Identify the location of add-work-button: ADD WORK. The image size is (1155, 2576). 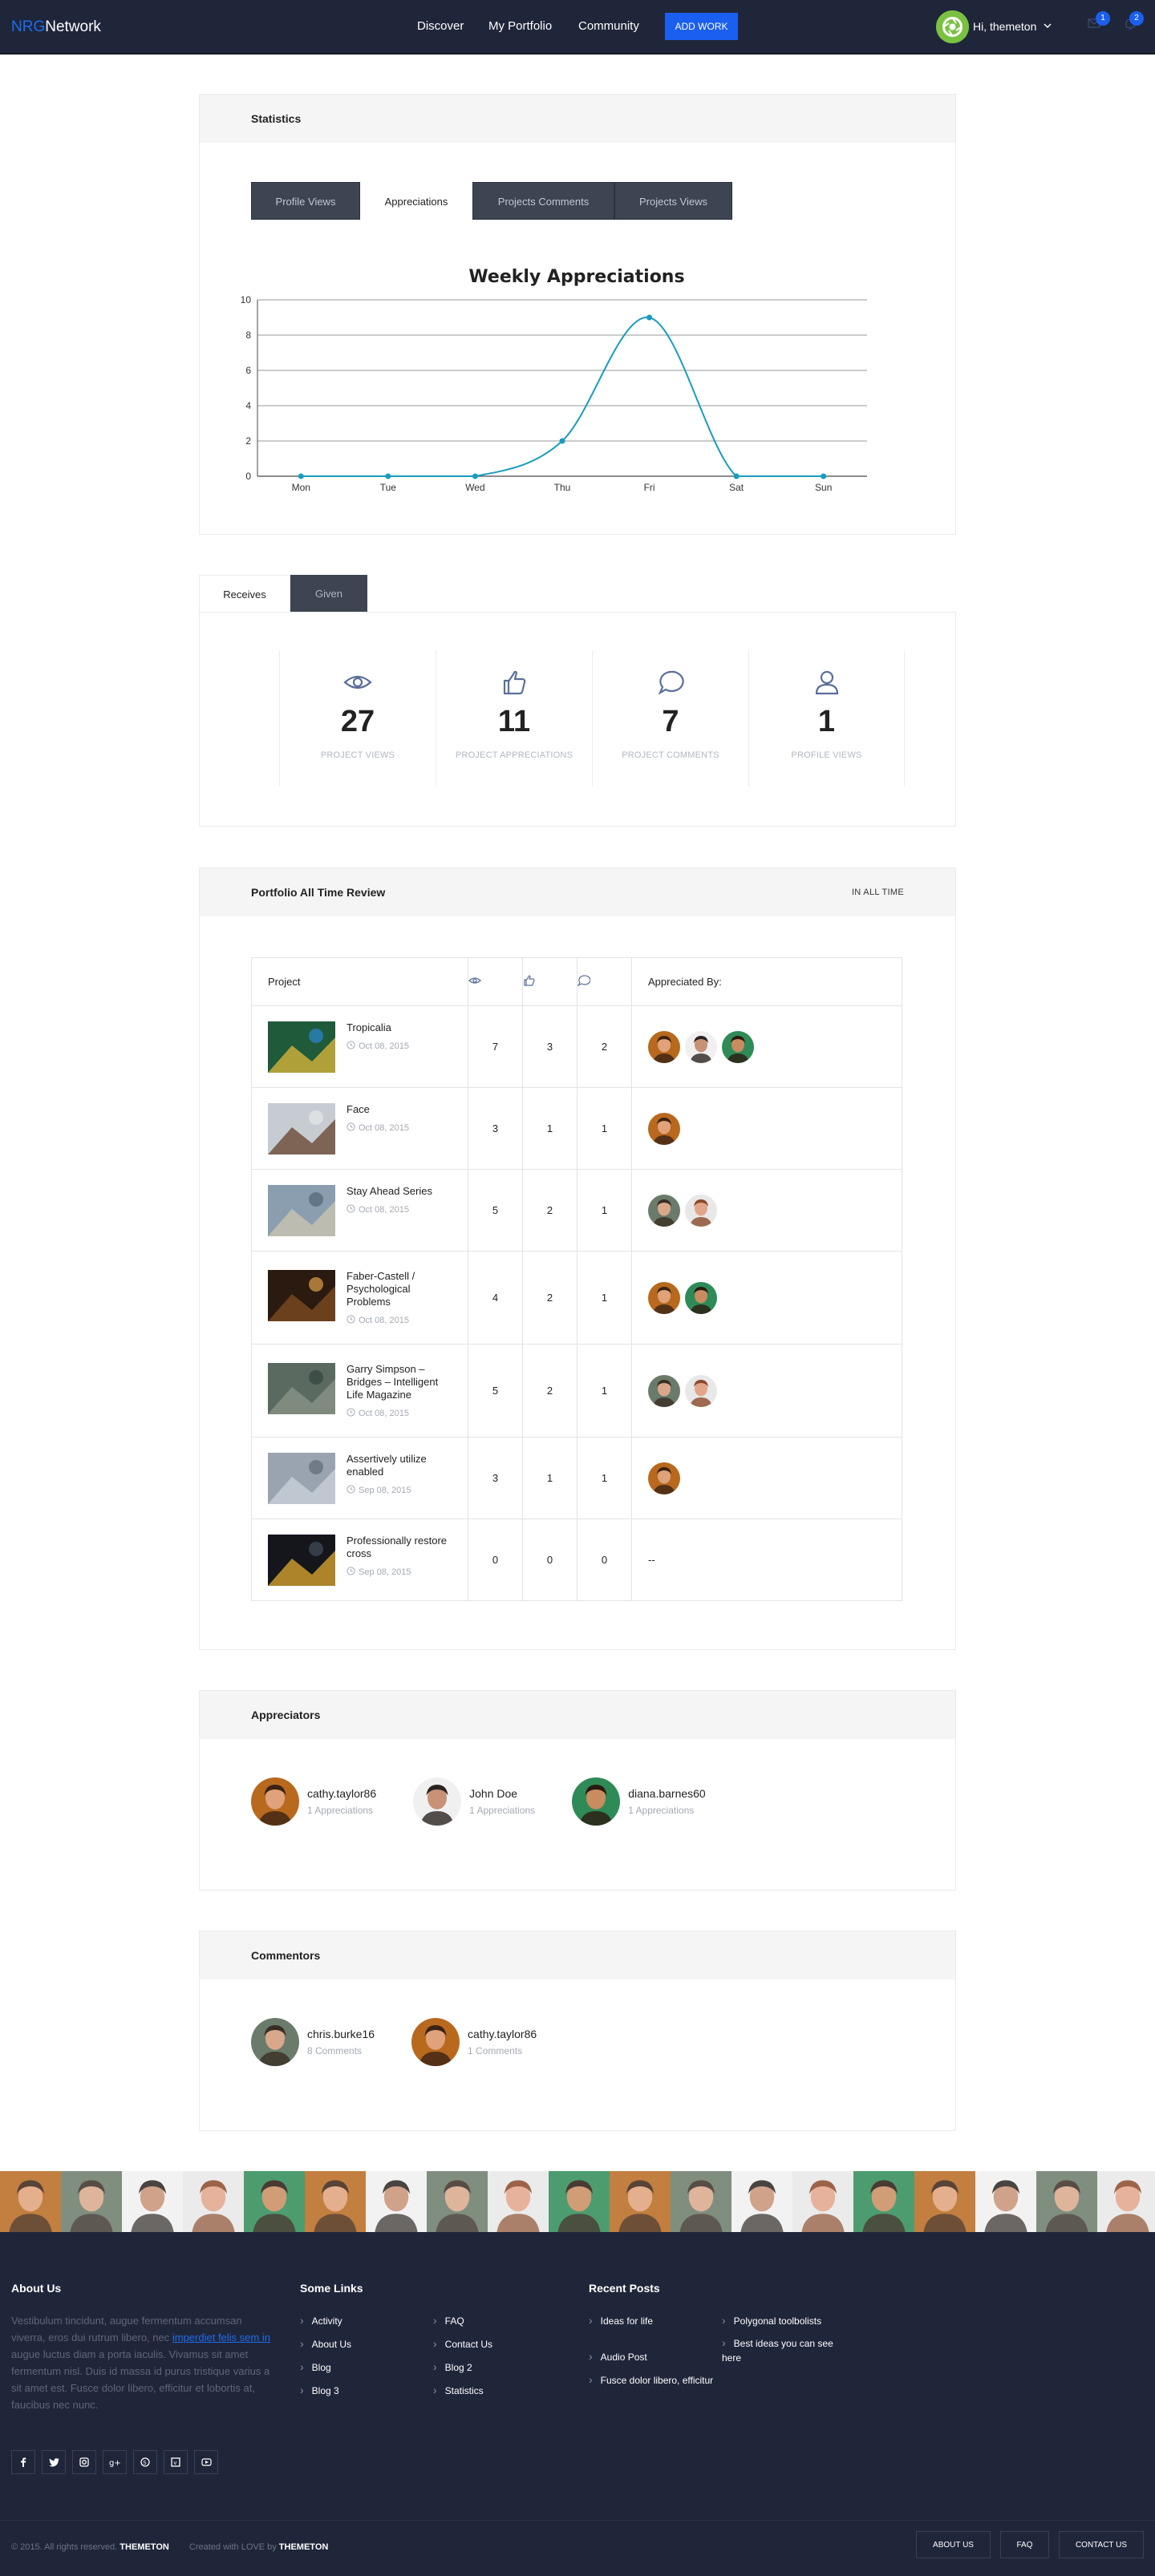
(701, 26).